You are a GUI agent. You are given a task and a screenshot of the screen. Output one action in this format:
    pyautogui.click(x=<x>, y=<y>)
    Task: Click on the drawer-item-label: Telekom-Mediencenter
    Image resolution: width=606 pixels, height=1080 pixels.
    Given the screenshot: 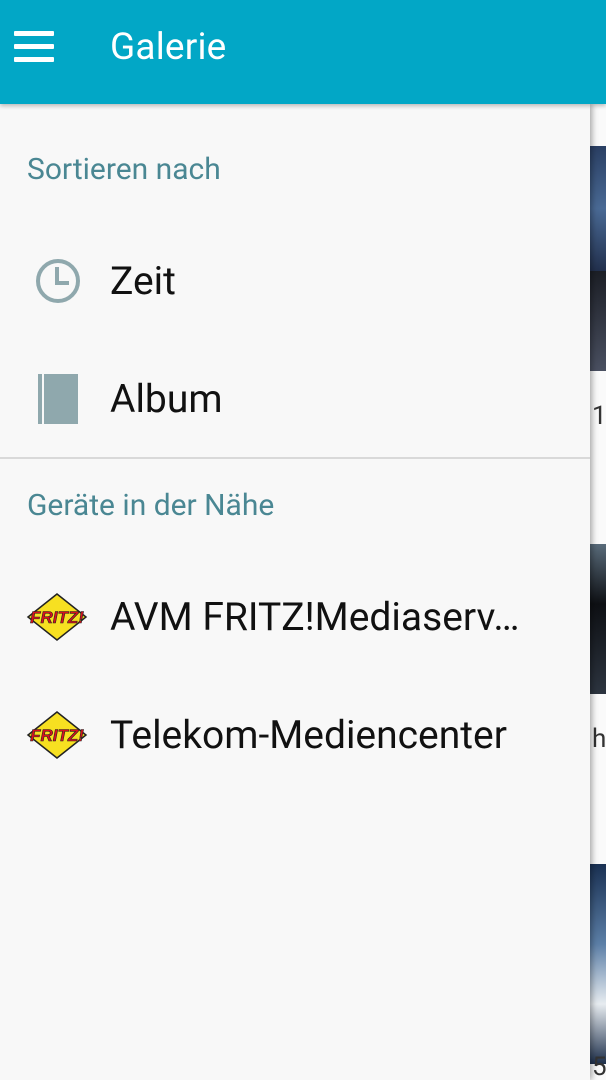 What is the action you would take?
    pyautogui.click(x=308, y=735)
    